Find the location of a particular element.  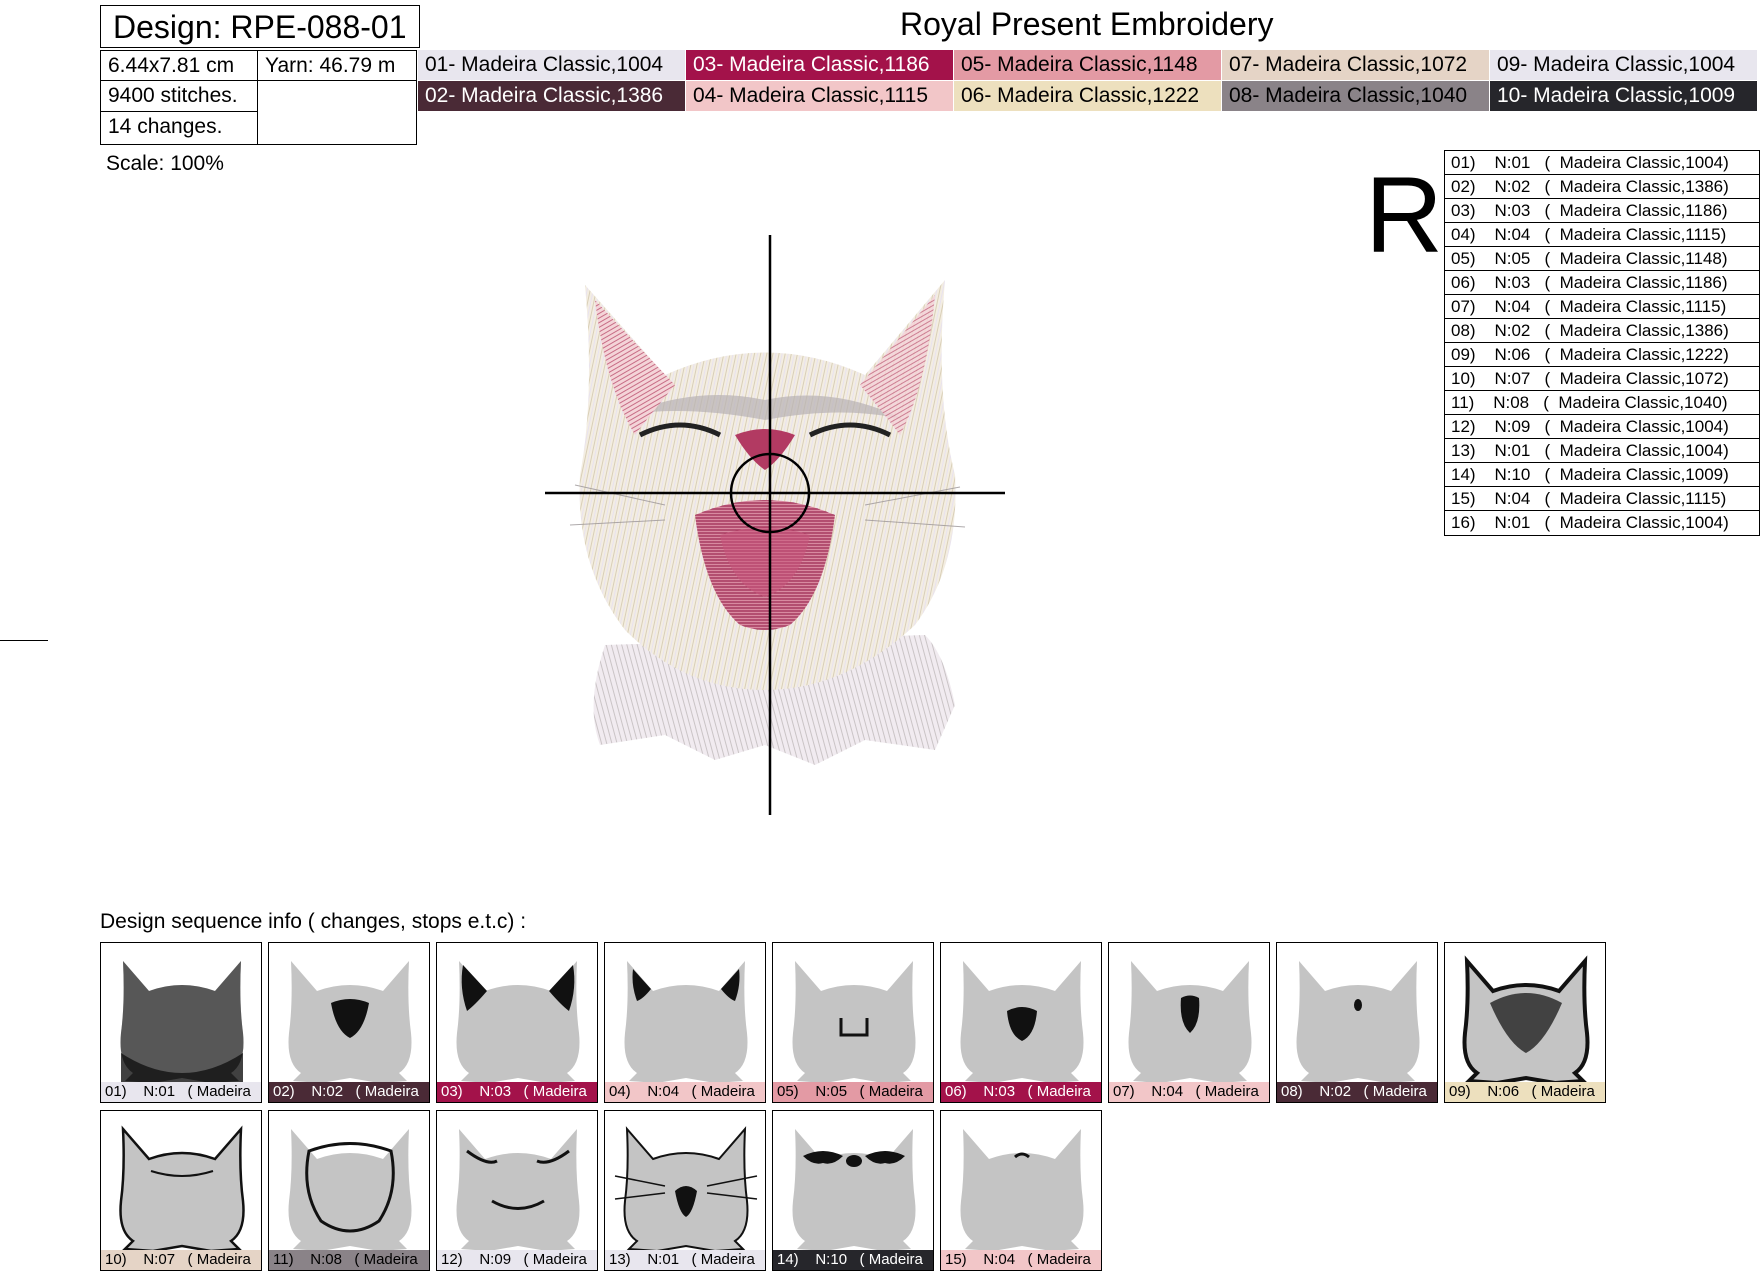

thread-swatch: 03- Madeira Classic,1186 is located at coordinates (819, 65).